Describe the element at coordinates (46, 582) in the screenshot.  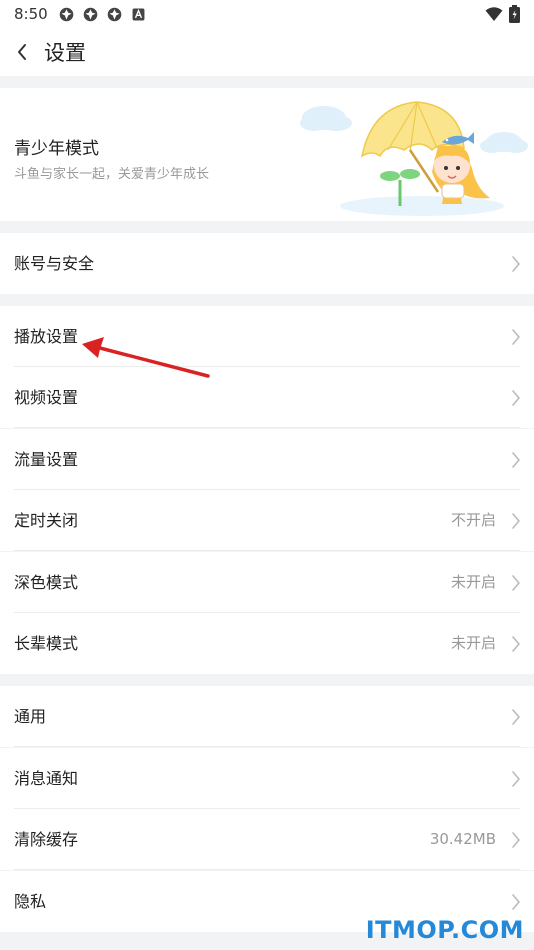
I see `row-label: 深色模式` at that location.